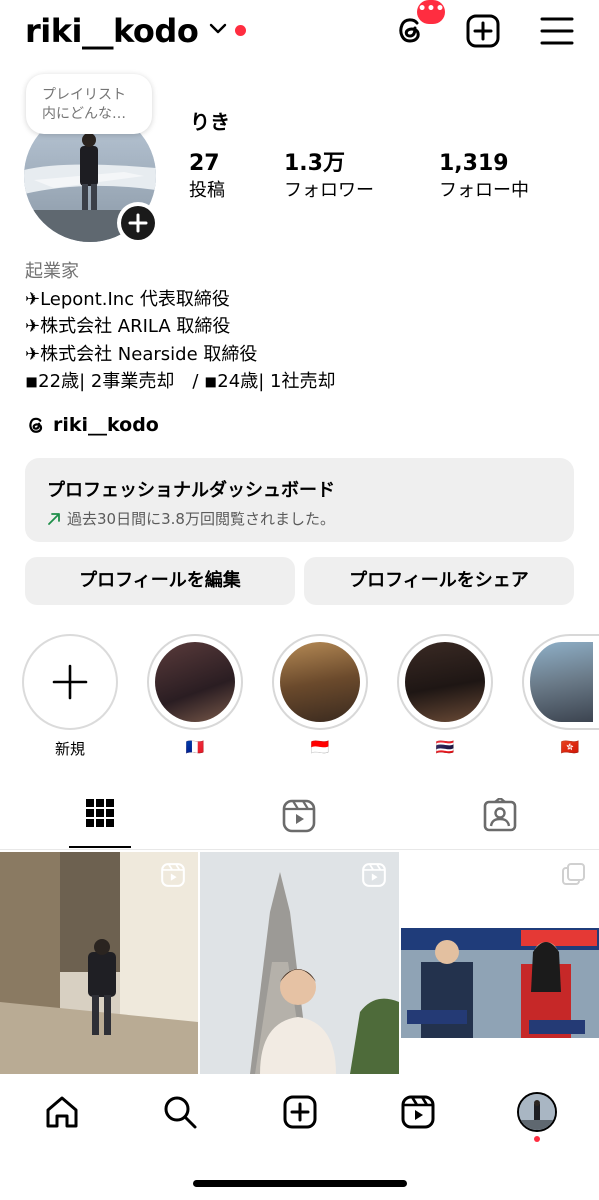 The width and height of the screenshot is (599, 1200). I want to click on stat-posts-label: 投稿, so click(207, 190).